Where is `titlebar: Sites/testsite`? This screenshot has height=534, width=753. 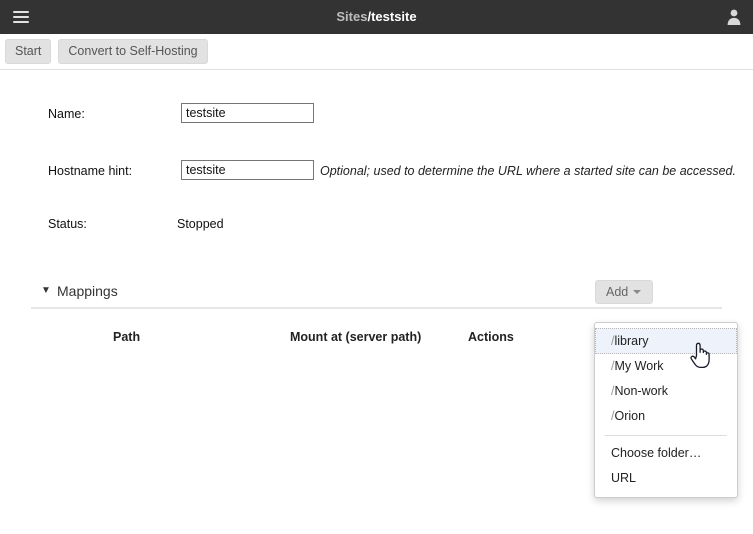 titlebar: Sites/testsite is located at coordinates (376, 17).